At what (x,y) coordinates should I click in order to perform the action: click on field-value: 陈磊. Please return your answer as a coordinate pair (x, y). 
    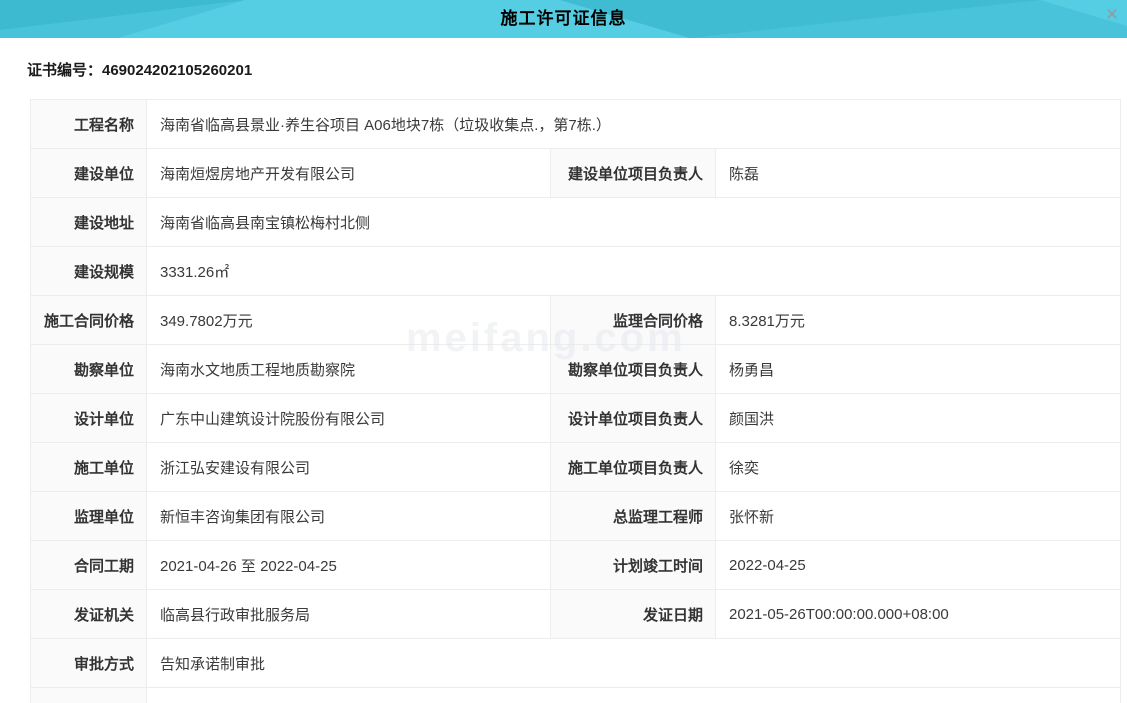
    Looking at the image, I should click on (918, 173).